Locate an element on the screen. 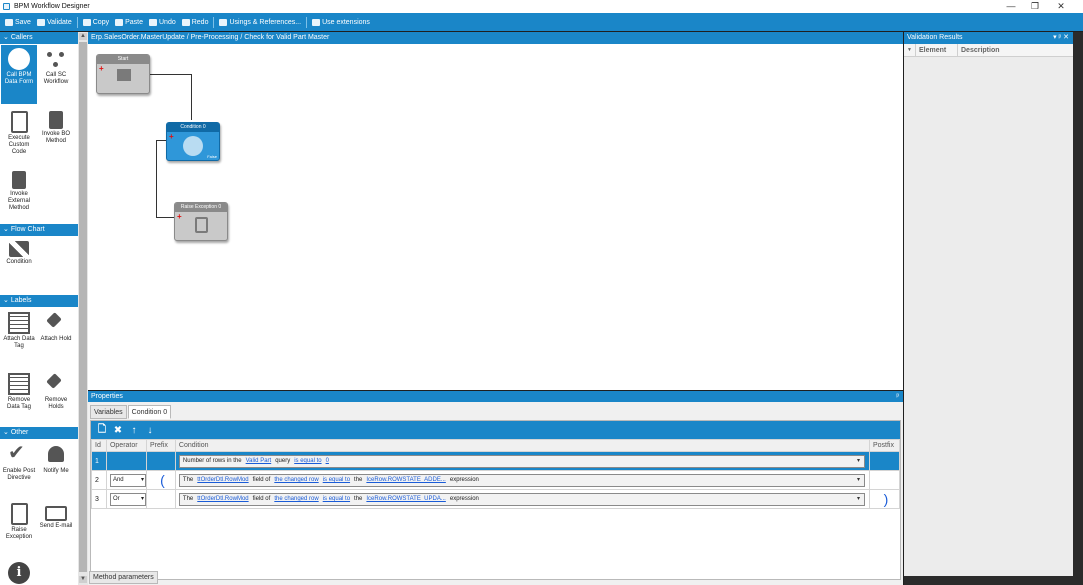 The image size is (1083, 585). toolbar-separator is located at coordinates (307, 22).